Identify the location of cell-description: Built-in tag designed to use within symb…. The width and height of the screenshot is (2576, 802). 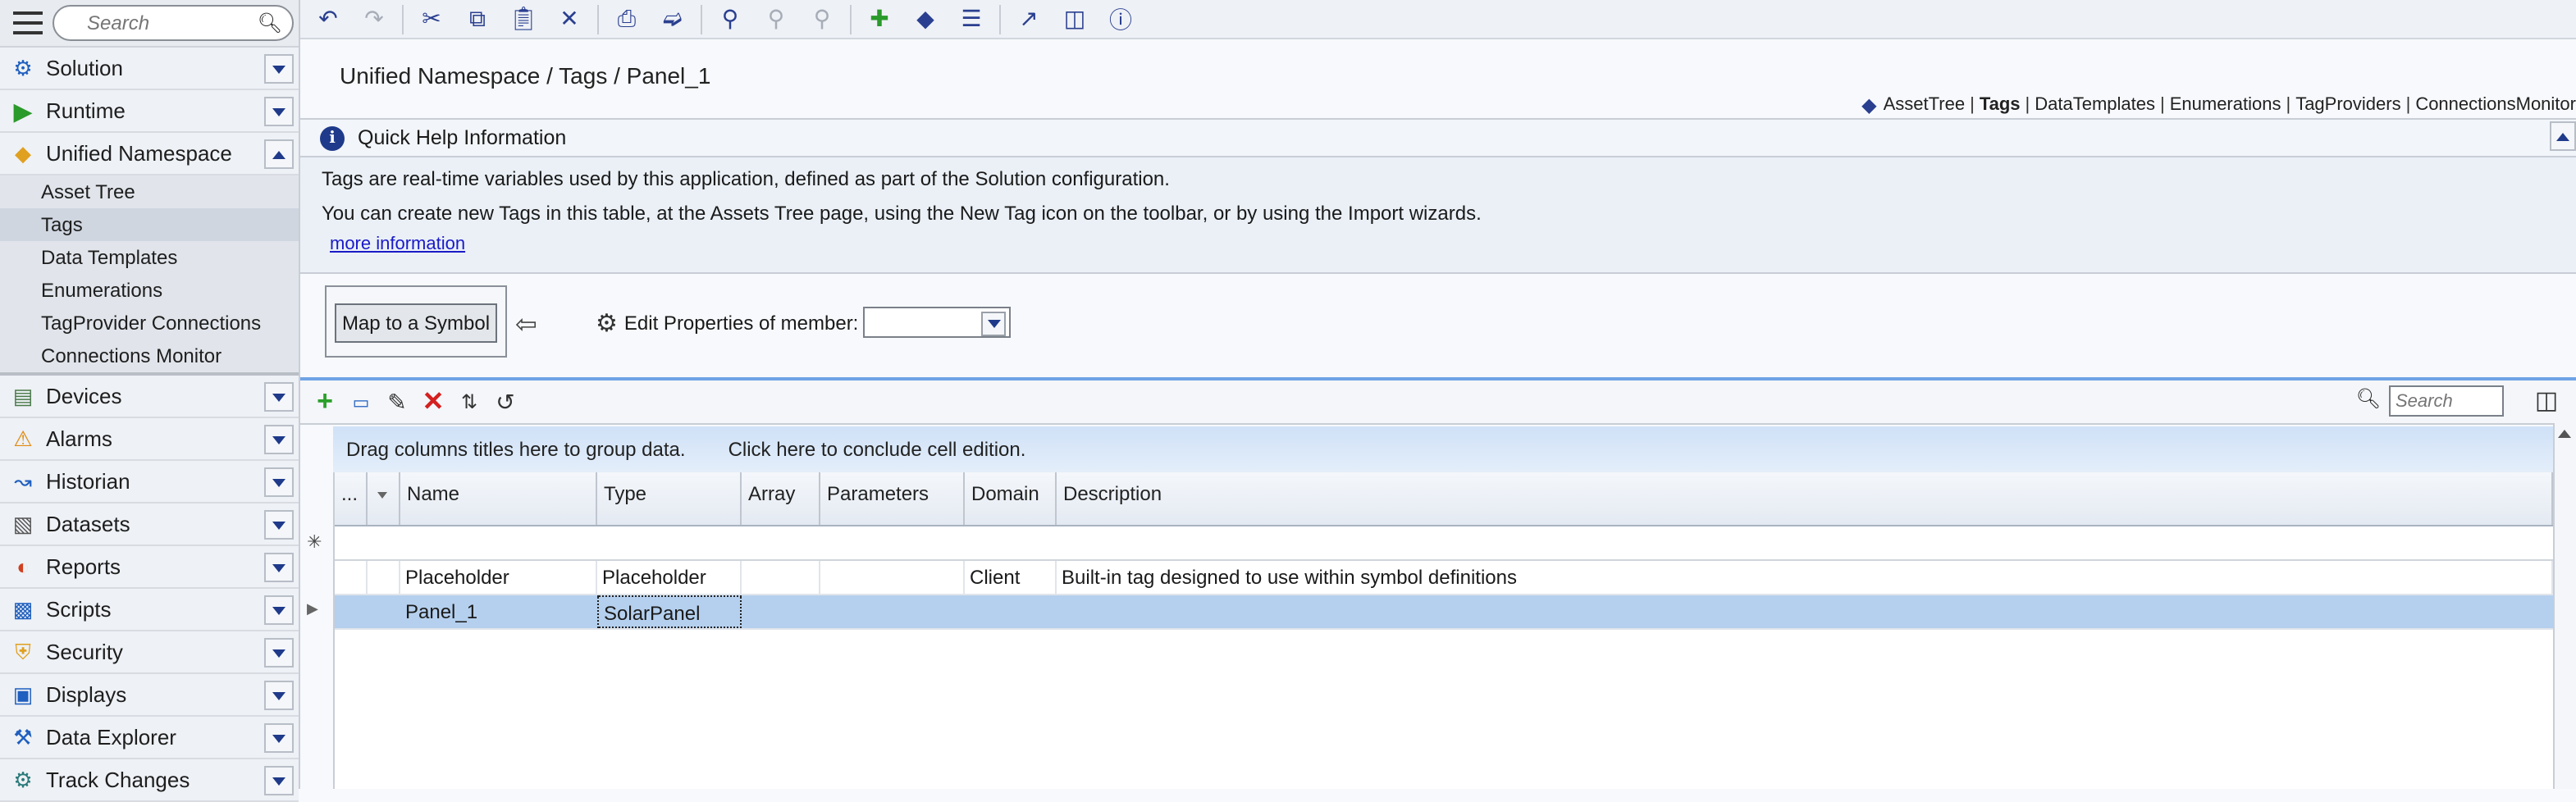
(1805, 577).